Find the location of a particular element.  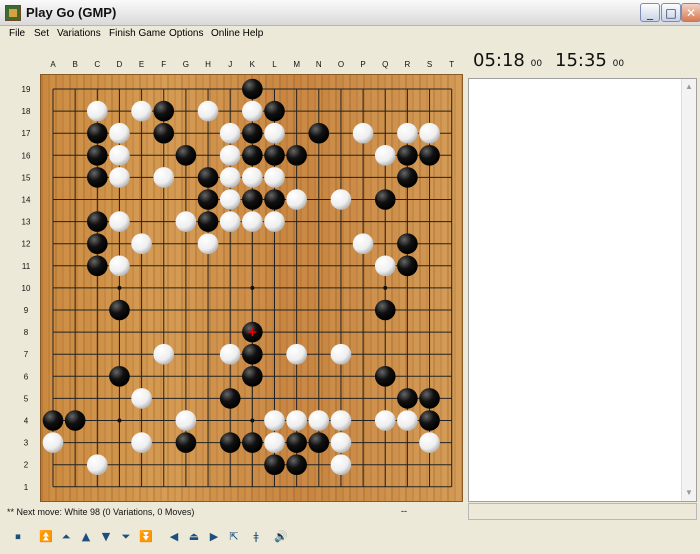

column-label: G is located at coordinates (186, 64).